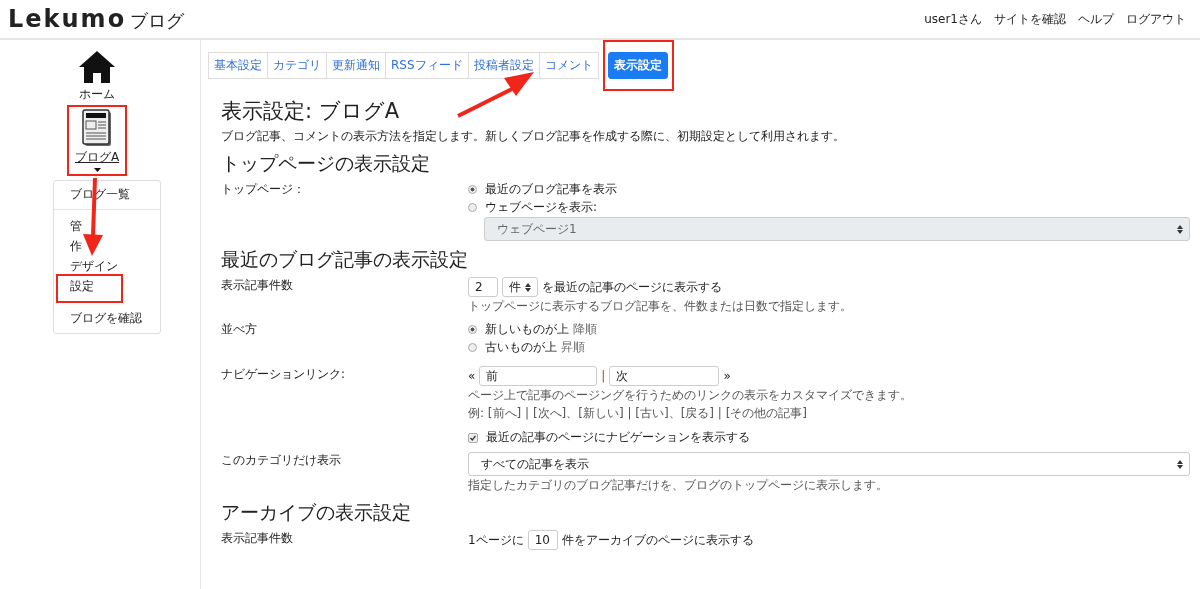  I want to click on menu-item: デザイン, so click(107, 266).